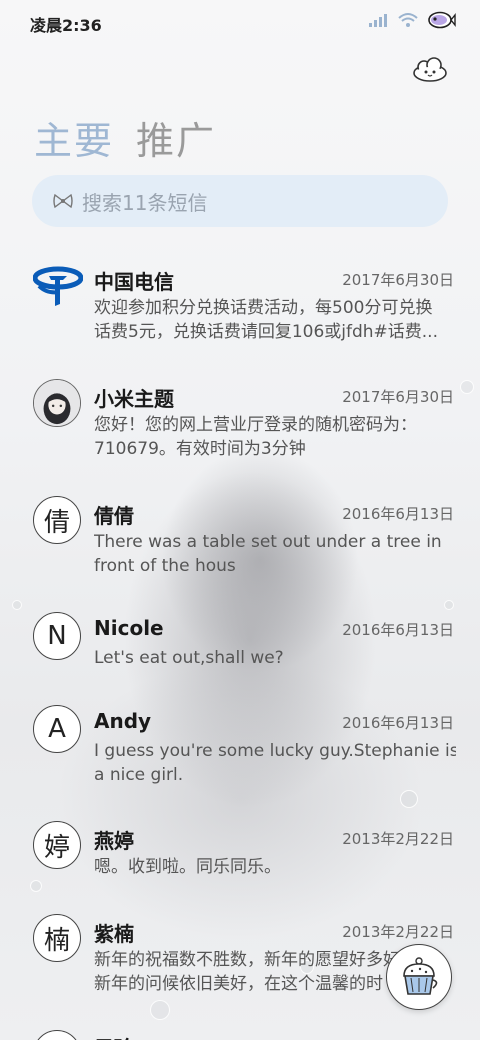 The width and height of the screenshot is (480, 1040). What do you see at coordinates (378, 20) in the screenshot?
I see `signal-icon` at bounding box center [378, 20].